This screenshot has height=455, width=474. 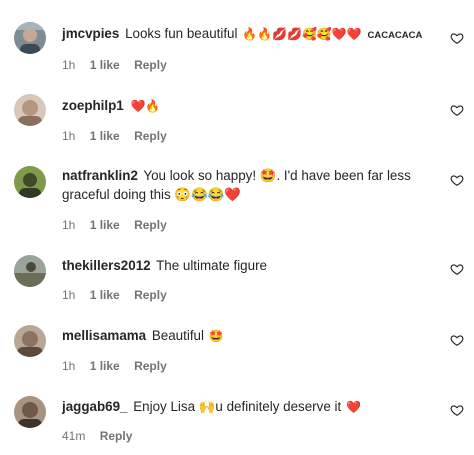 I want to click on comment-extra-text: CACACACA, so click(x=395, y=35).